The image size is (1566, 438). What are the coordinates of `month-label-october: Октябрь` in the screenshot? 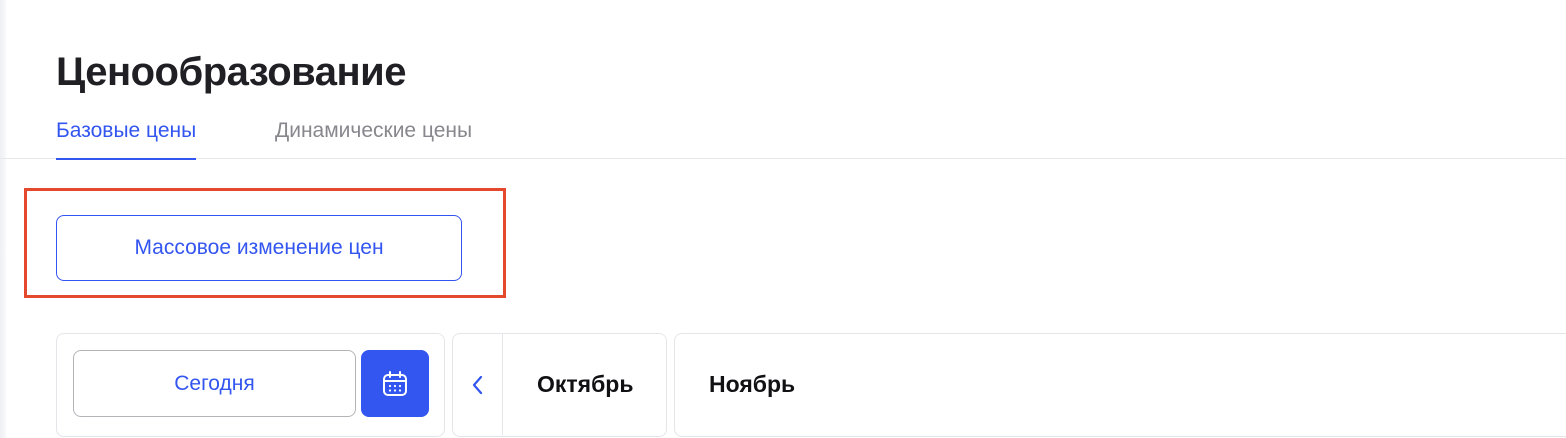 It's located at (585, 384).